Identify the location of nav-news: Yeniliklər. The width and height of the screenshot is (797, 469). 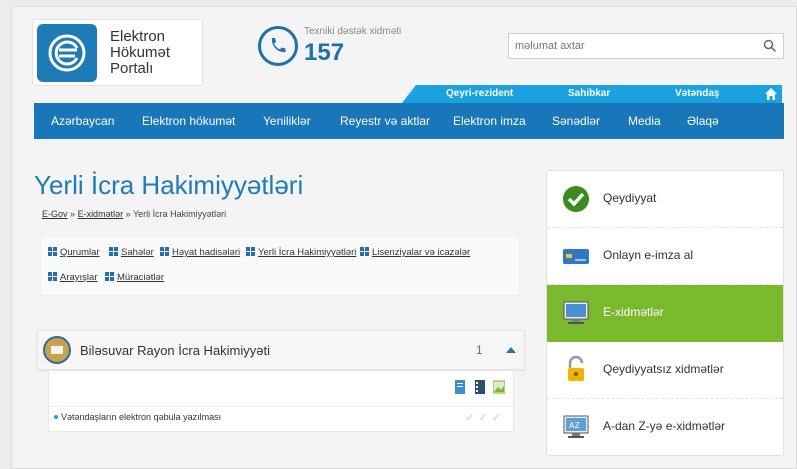
(287, 121).